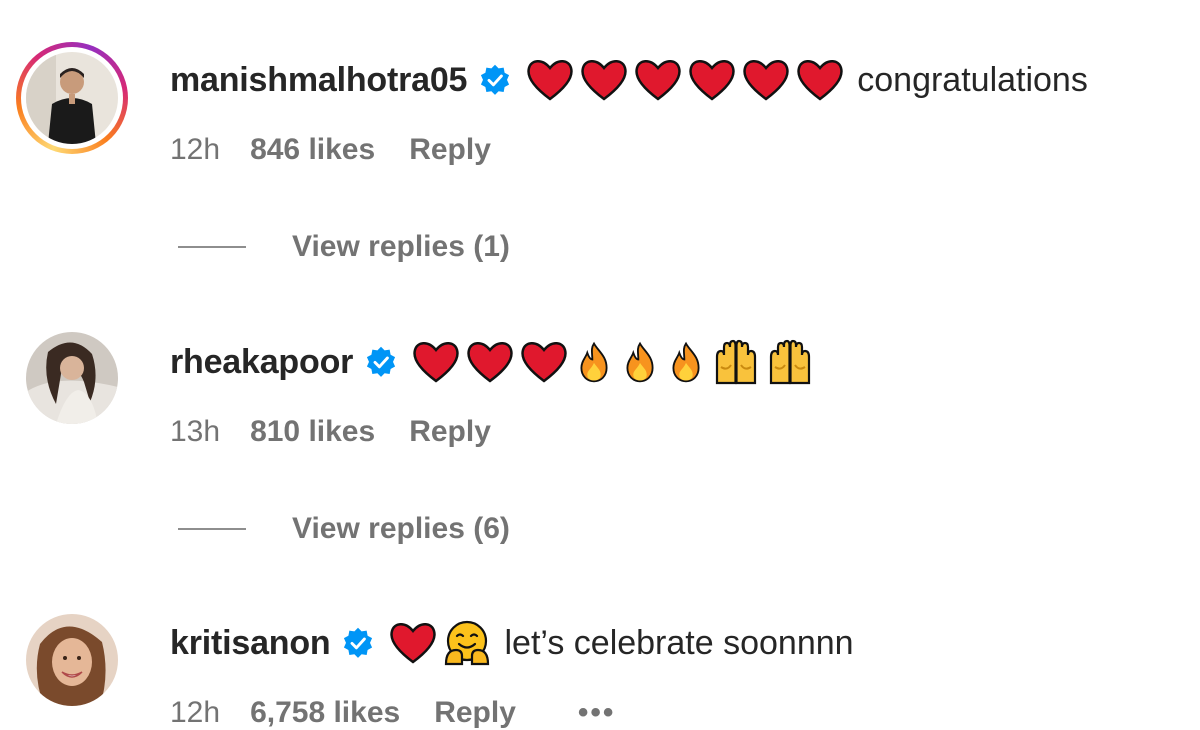 This screenshot has height=730, width=1200. I want to click on comment-meta: 13h 810 likes Reply, so click(330, 432).